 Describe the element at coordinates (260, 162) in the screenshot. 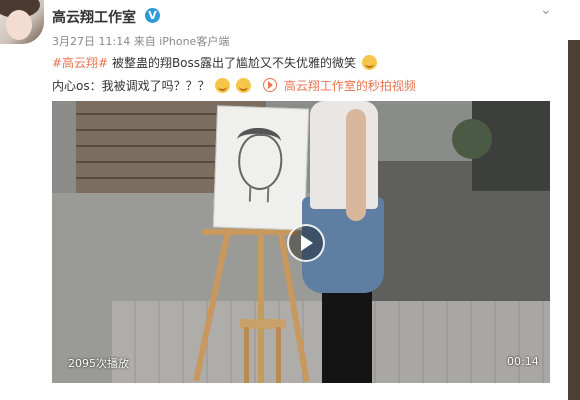

I see `sketch-face` at that location.